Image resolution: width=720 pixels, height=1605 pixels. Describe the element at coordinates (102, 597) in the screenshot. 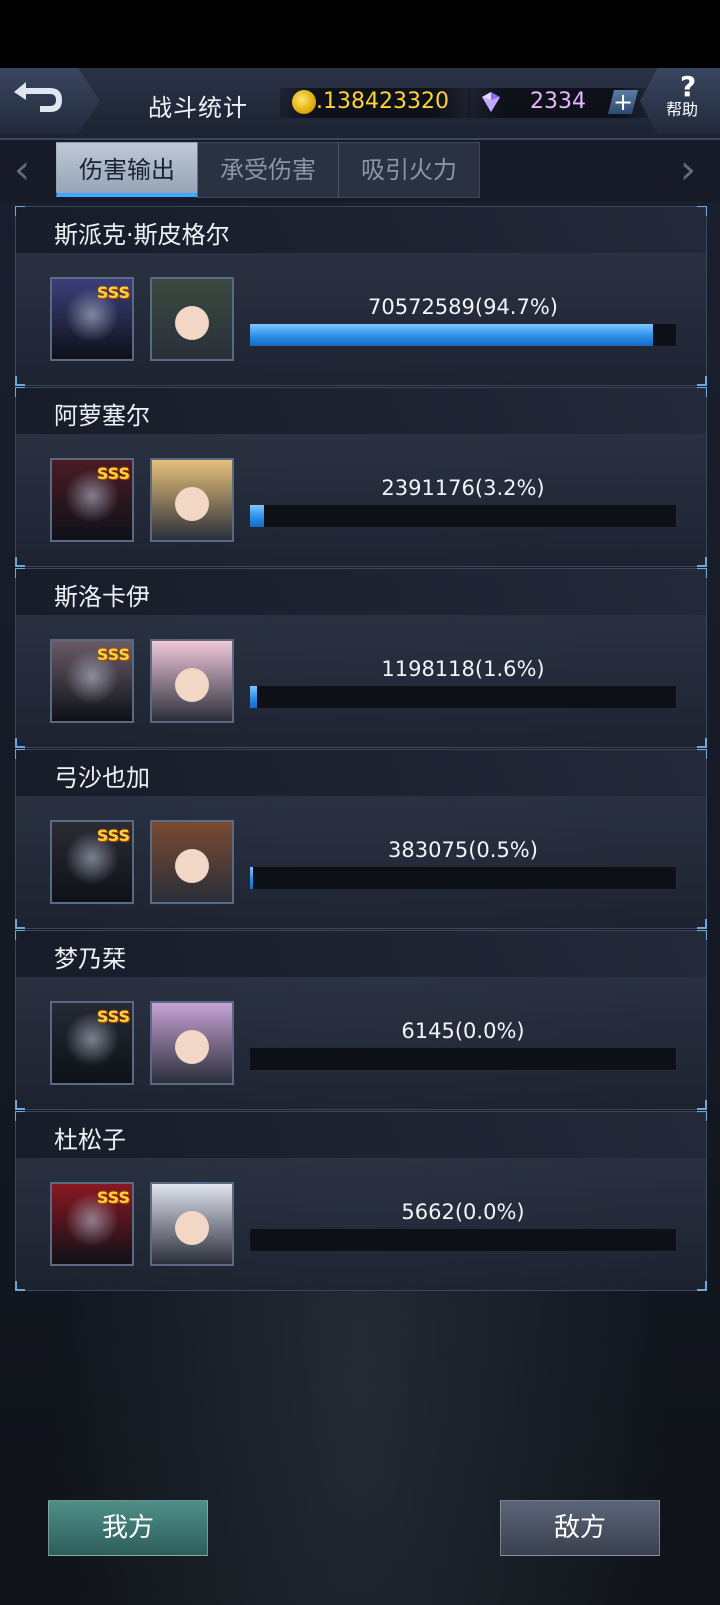

I see `pilot-name: 斯洛卡伊` at that location.